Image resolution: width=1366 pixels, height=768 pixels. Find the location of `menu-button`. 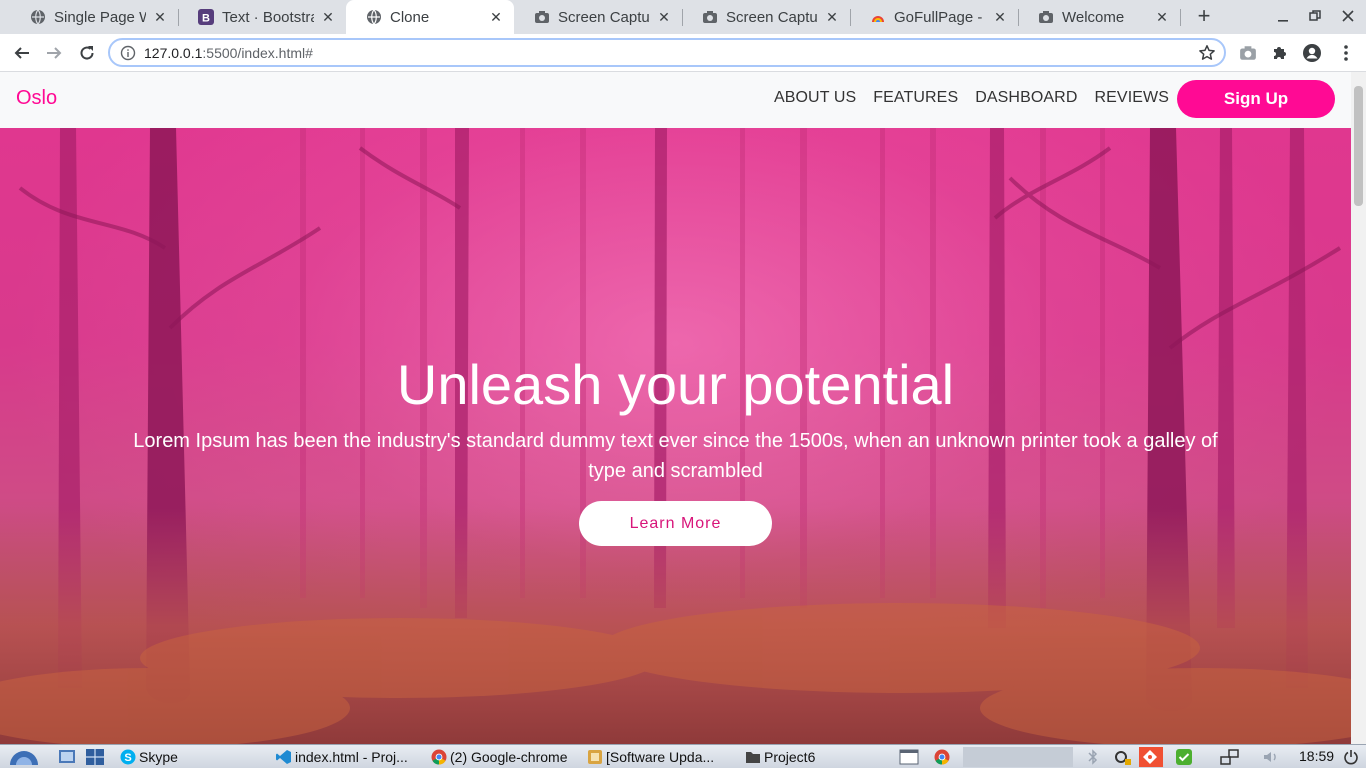

menu-button is located at coordinates (1346, 53).